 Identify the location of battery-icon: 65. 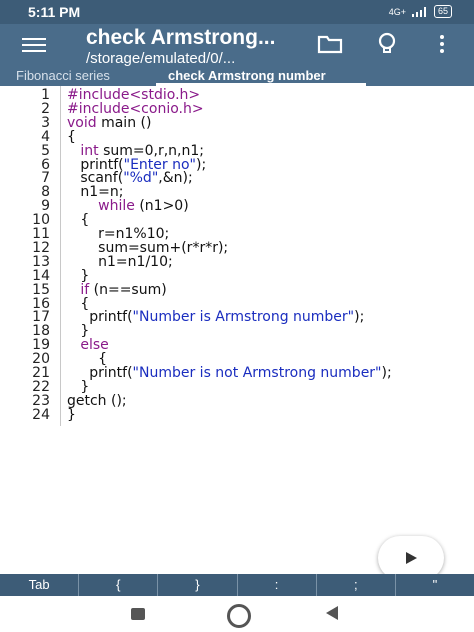
(442, 11).